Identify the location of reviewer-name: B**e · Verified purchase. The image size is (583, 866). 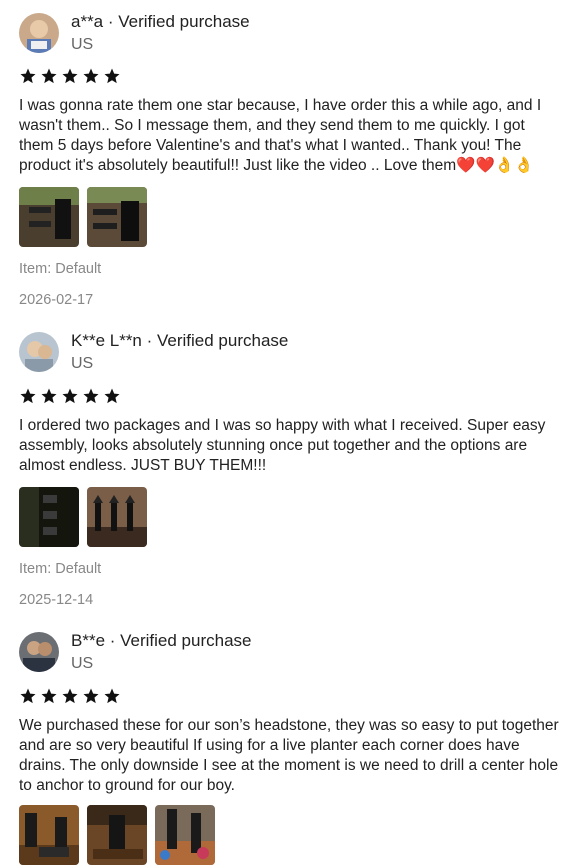
(161, 640).